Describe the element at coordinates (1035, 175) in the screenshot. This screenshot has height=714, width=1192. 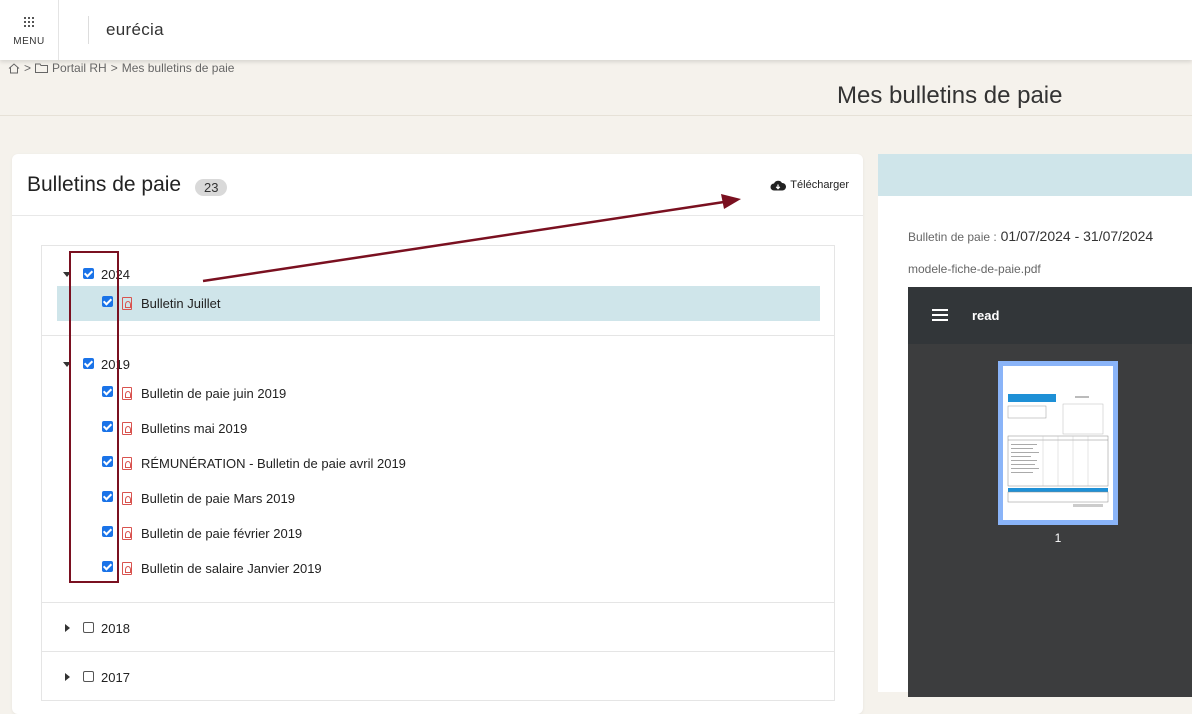
I see `preview-header` at that location.